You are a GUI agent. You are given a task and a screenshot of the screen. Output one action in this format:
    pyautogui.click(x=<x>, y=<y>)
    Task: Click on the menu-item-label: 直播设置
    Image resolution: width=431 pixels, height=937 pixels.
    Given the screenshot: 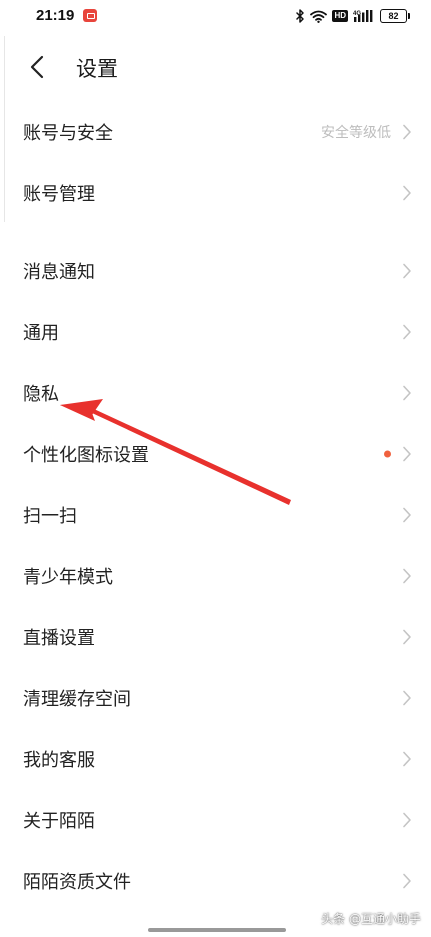 What is the action you would take?
    pyautogui.click(x=59, y=638)
    